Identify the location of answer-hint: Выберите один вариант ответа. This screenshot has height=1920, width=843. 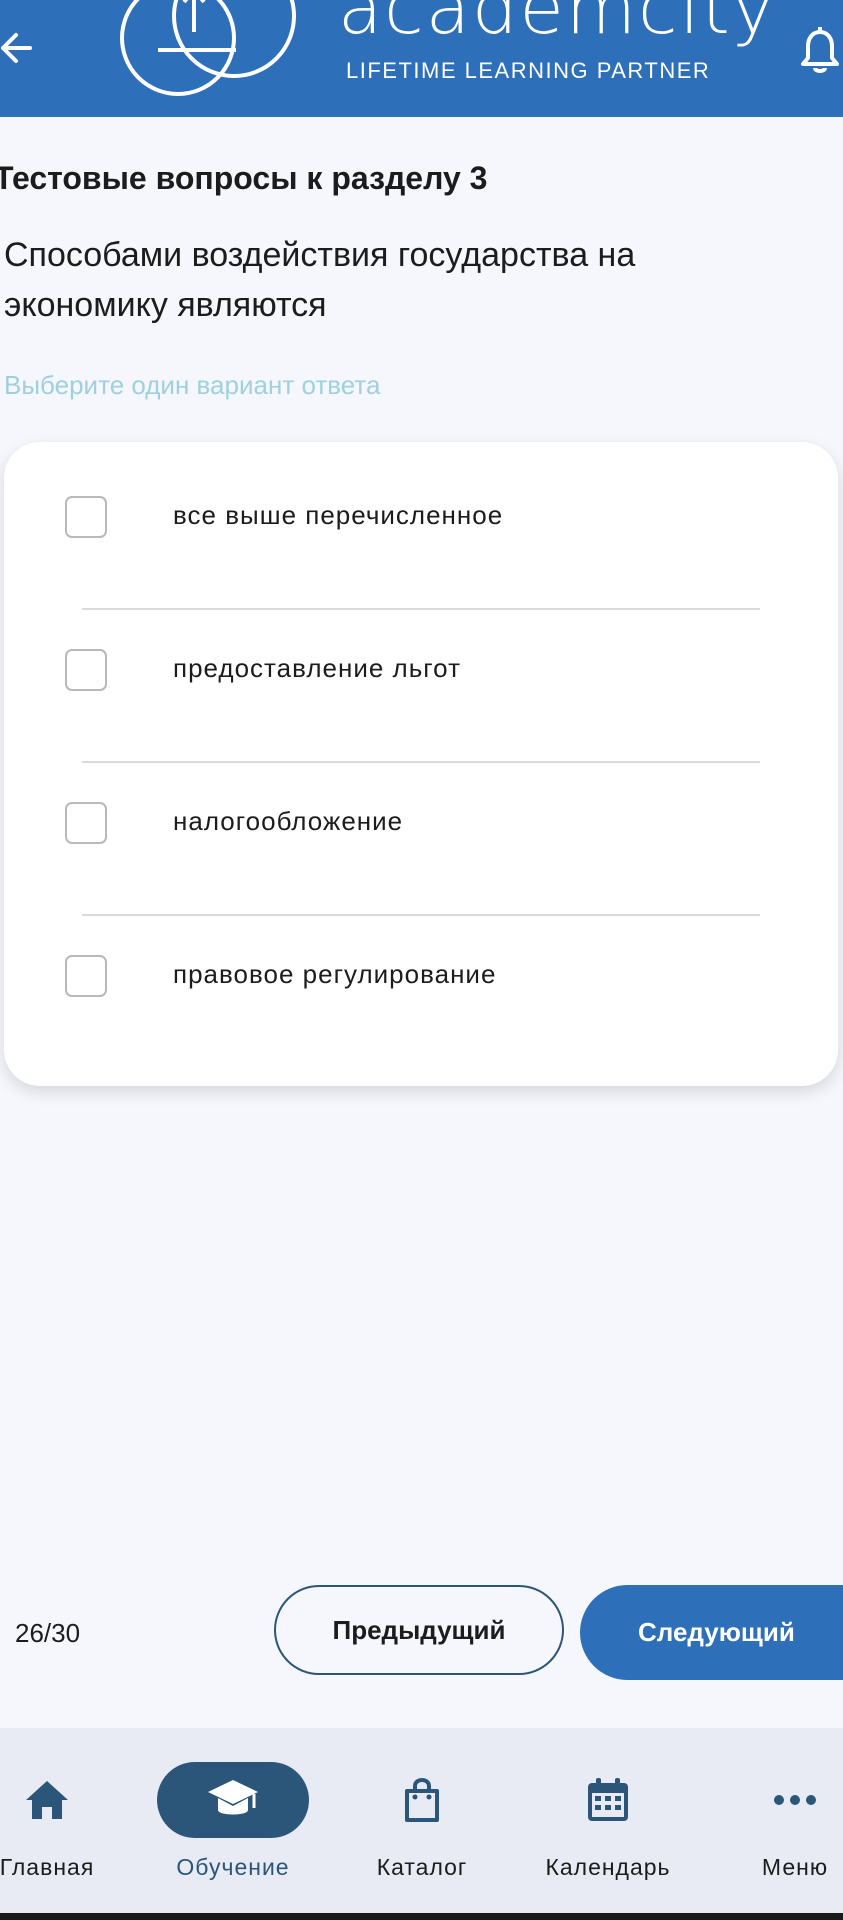
(192, 385).